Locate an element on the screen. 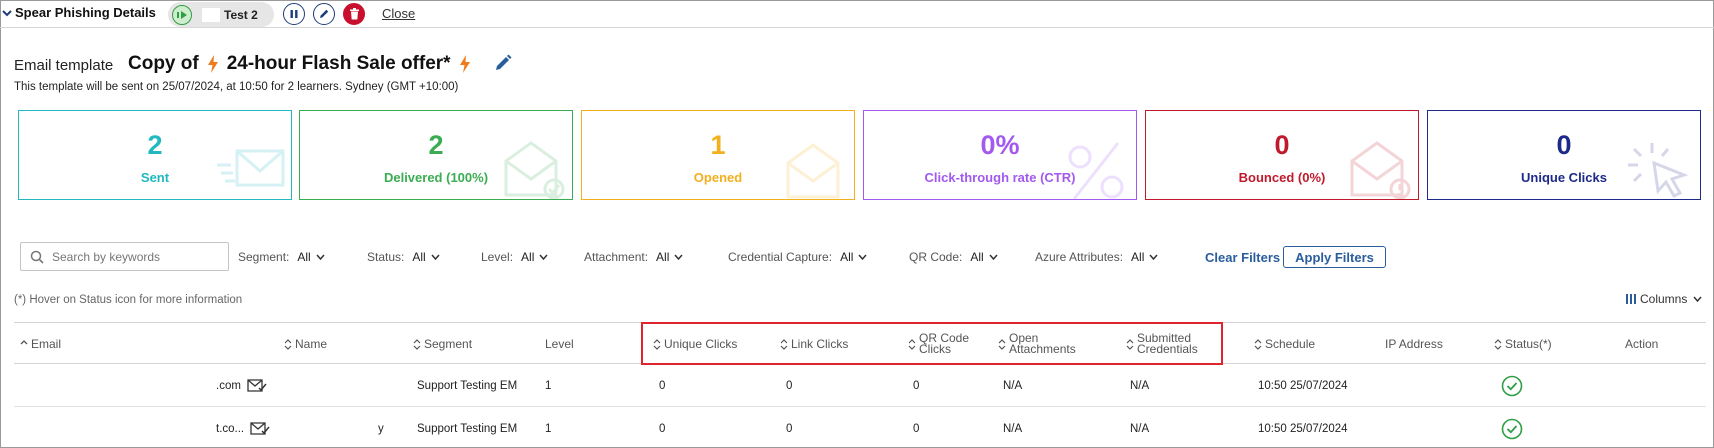  column-header-ip-address: IP Address is located at coordinates (1414, 343).